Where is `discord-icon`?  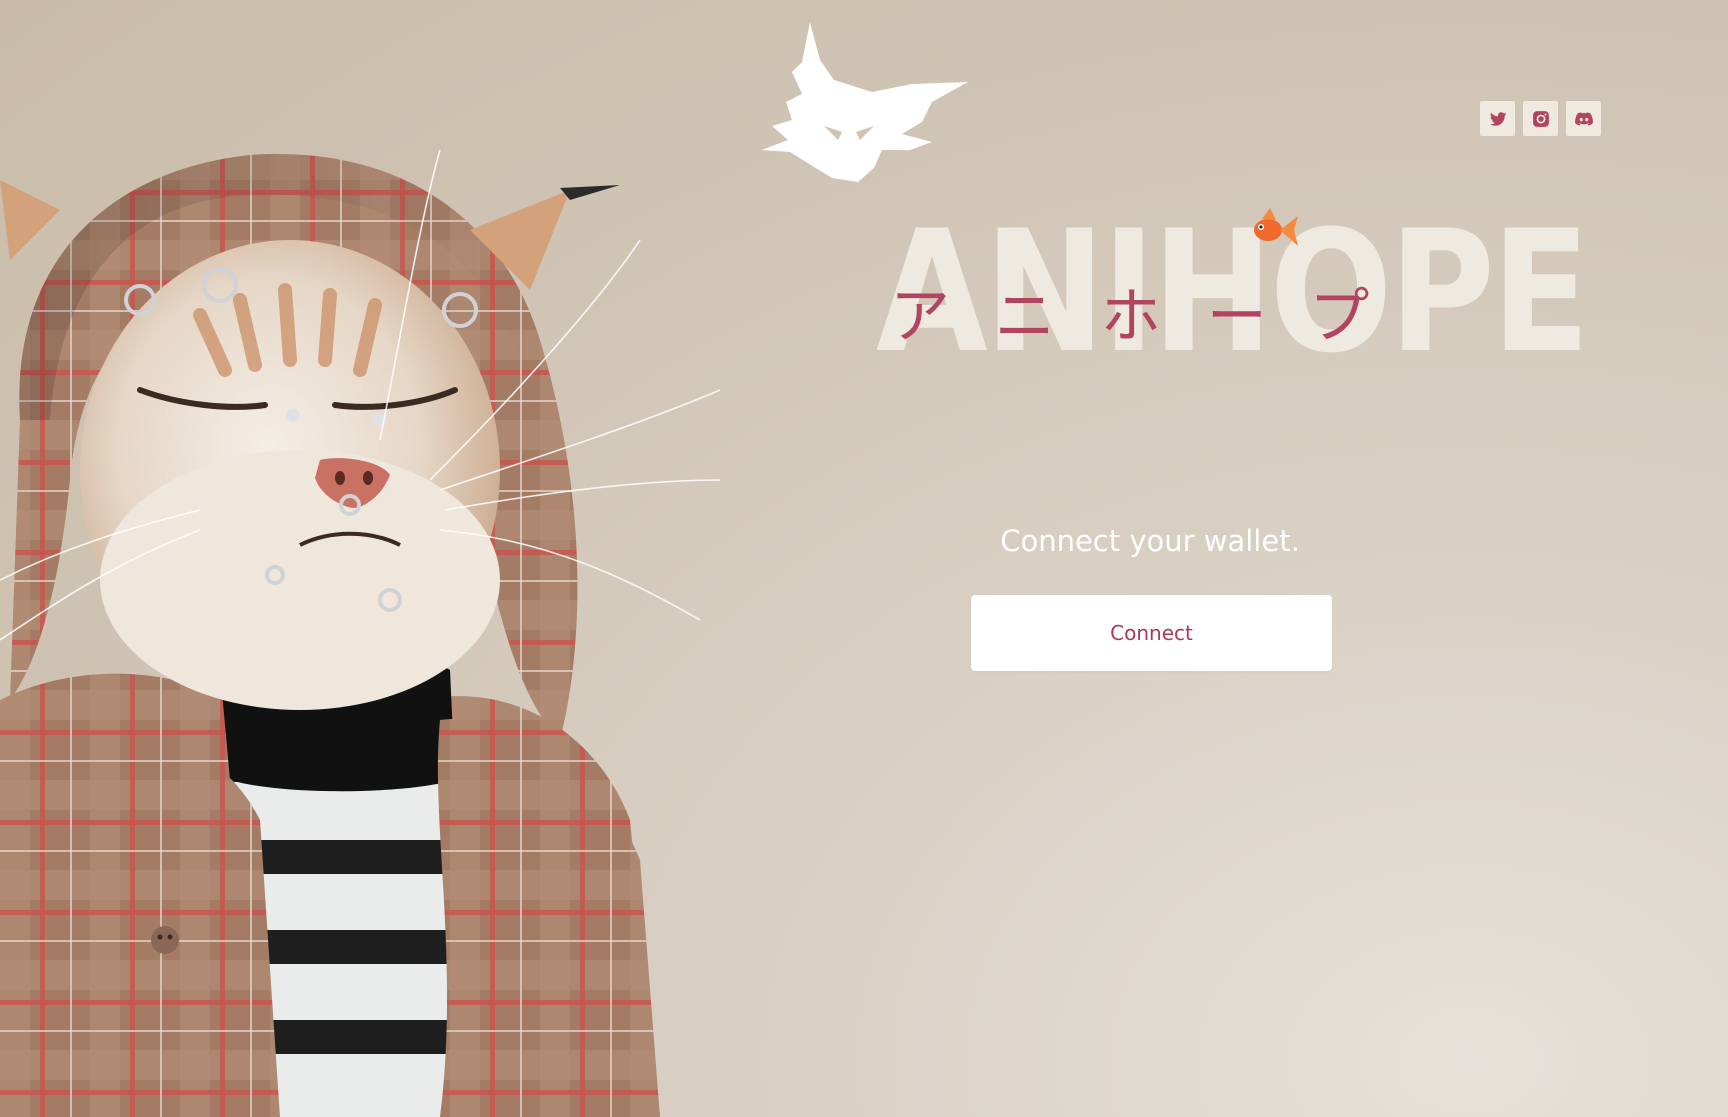
discord-icon is located at coordinates (1583, 118).